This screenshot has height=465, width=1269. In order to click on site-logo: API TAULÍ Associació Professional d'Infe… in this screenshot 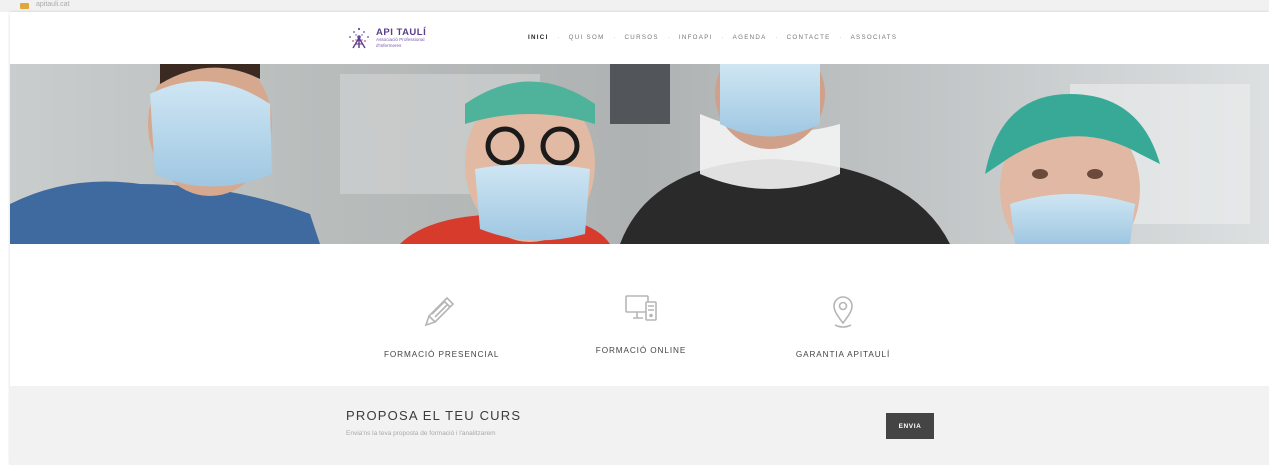, I will do `click(386, 38)`.